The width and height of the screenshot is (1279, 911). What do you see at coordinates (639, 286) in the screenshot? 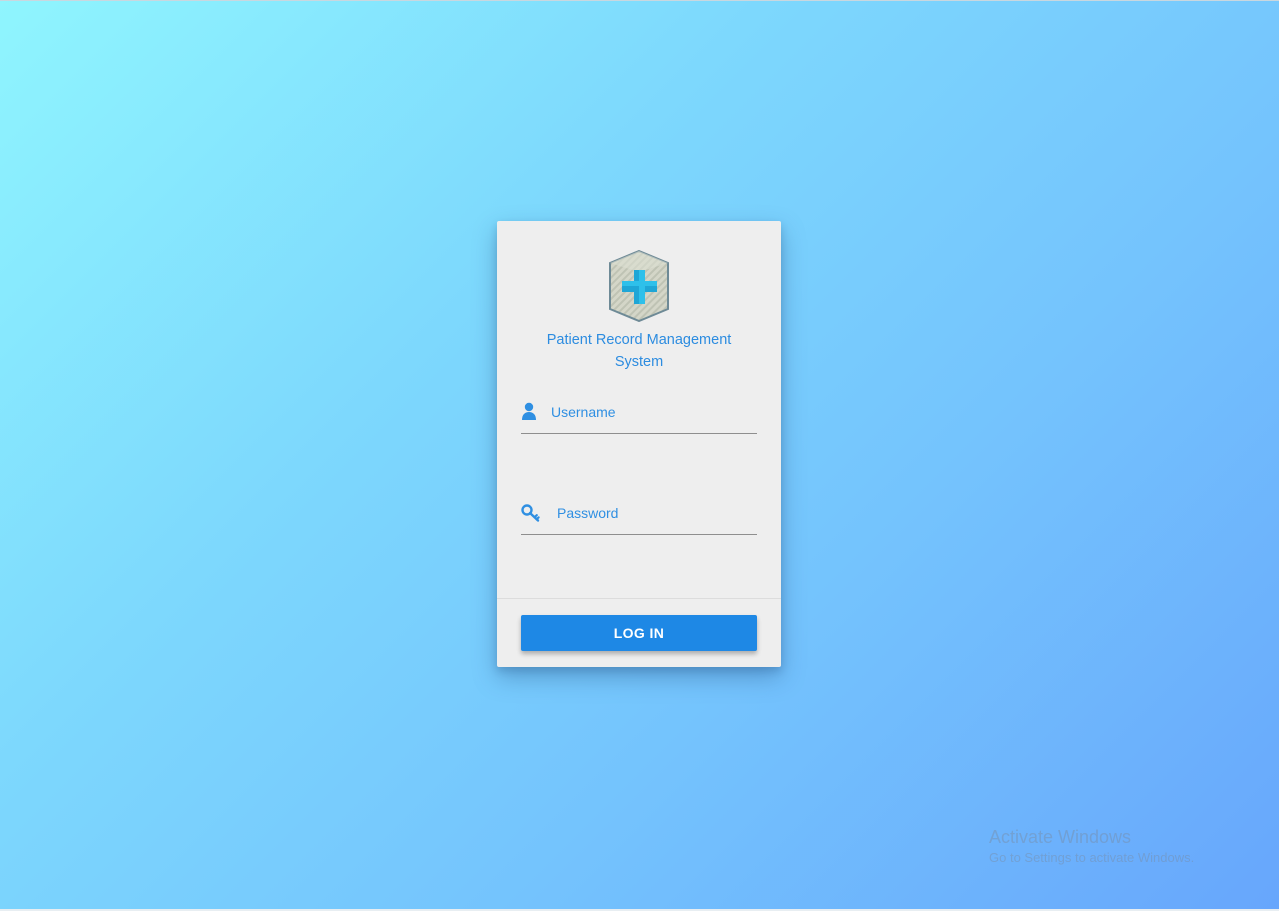
I see `medical-cross-shield-icon` at bounding box center [639, 286].